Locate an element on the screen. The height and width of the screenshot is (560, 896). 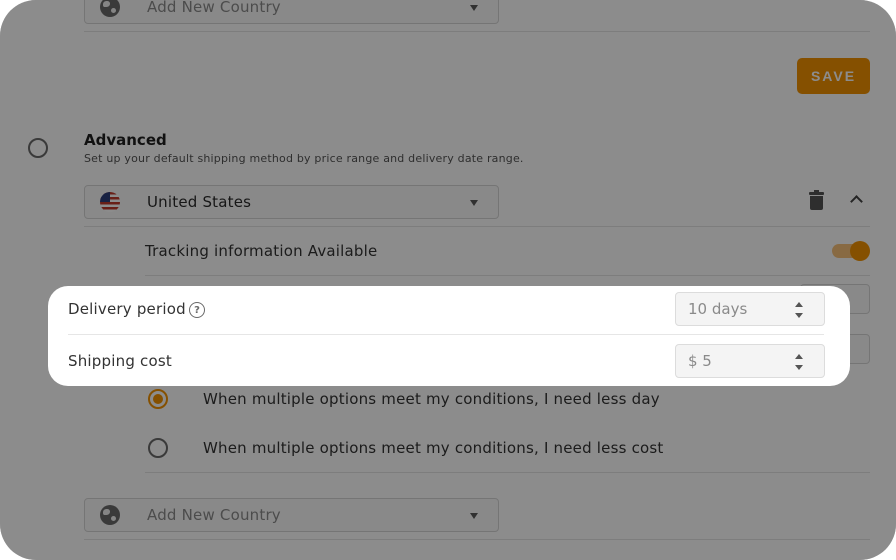
shipping-cost-stepper: $ 5 is located at coordinates (750, 361).